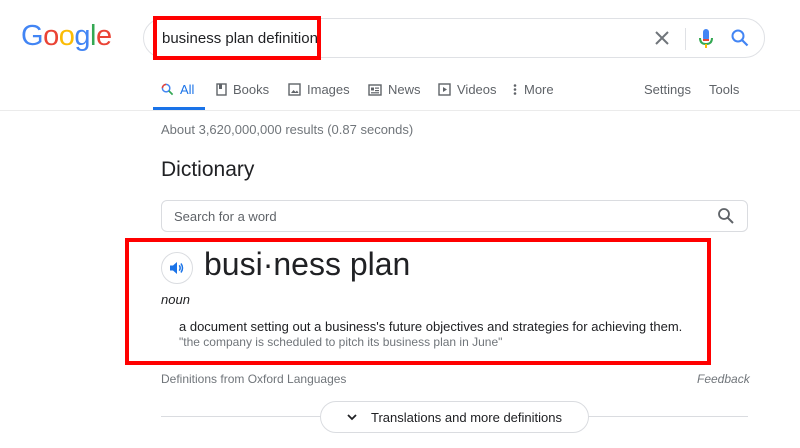 Image resolution: width=800 pixels, height=448 pixels. I want to click on chevron-down-icon, so click(352, 416).